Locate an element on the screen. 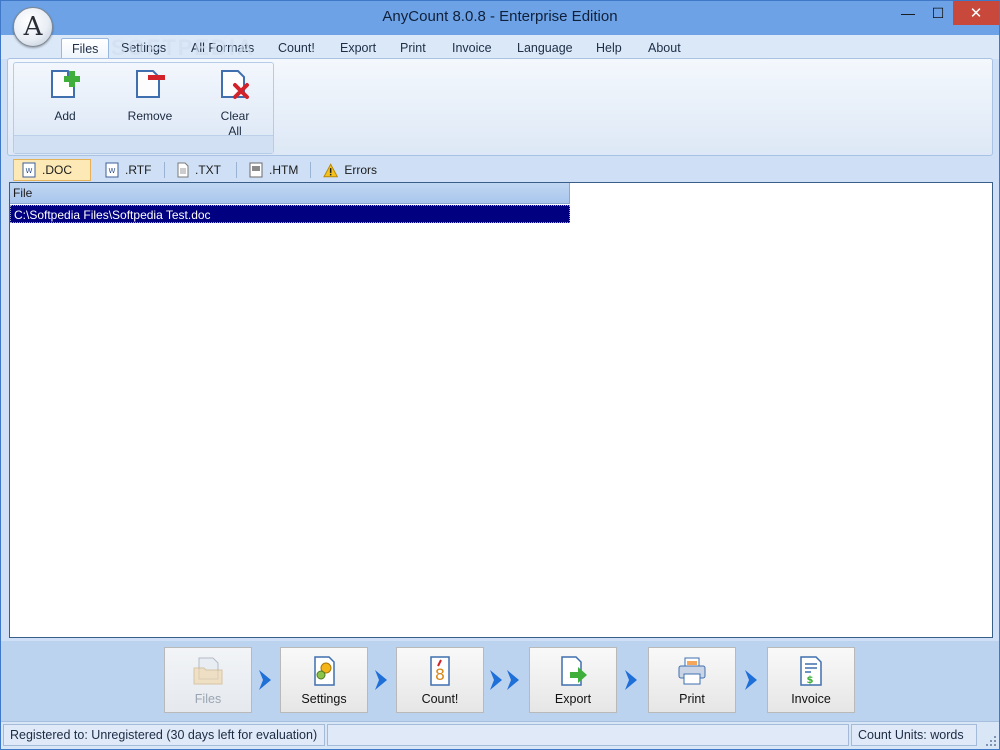 This screenshot has height=750, width=1000. add-label: Add is located at coordinates (65, 116).